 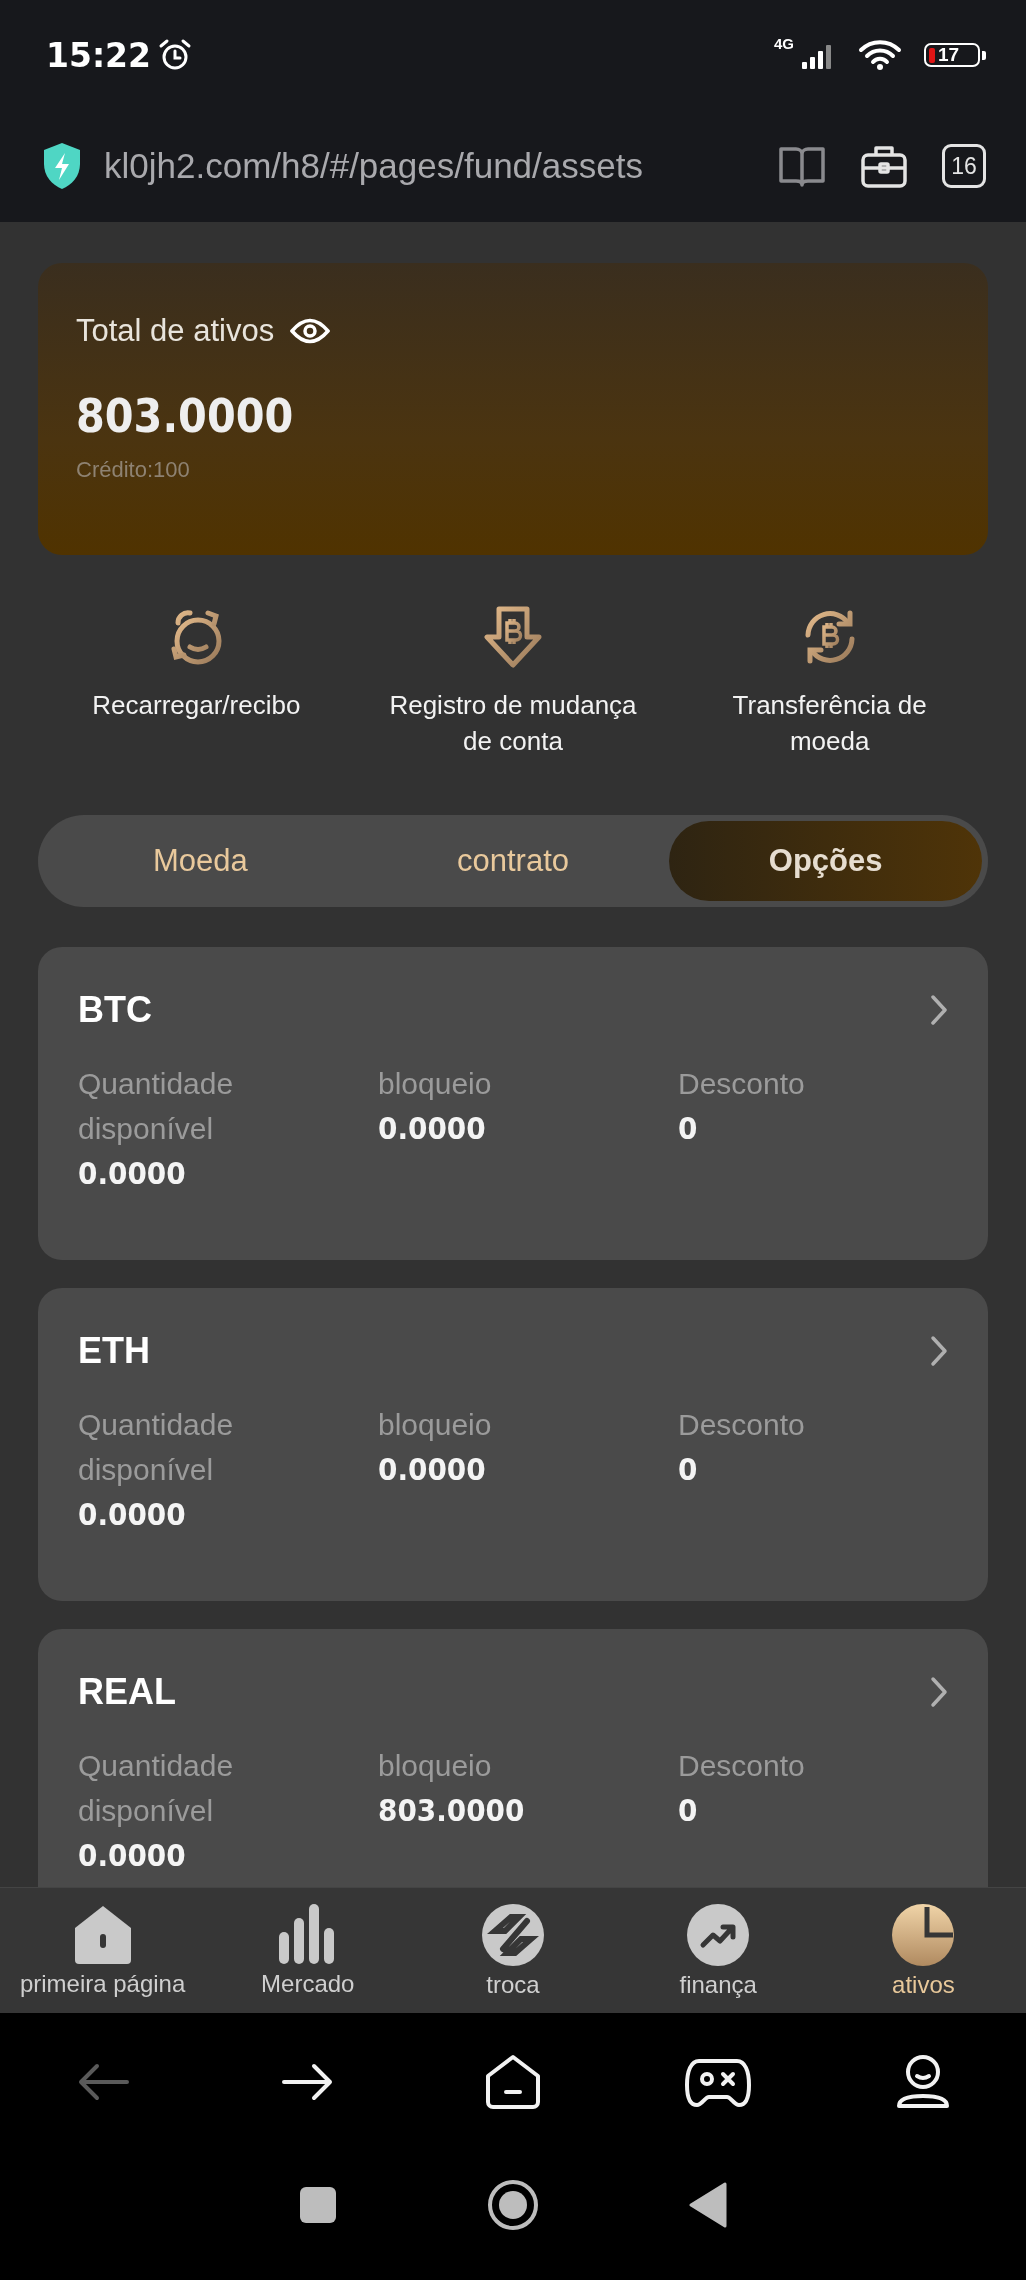 What do you see at coordinates (114, 1351) in the screenshot?
I see `asset-name: ETH` at bounding box center [114, 1351].